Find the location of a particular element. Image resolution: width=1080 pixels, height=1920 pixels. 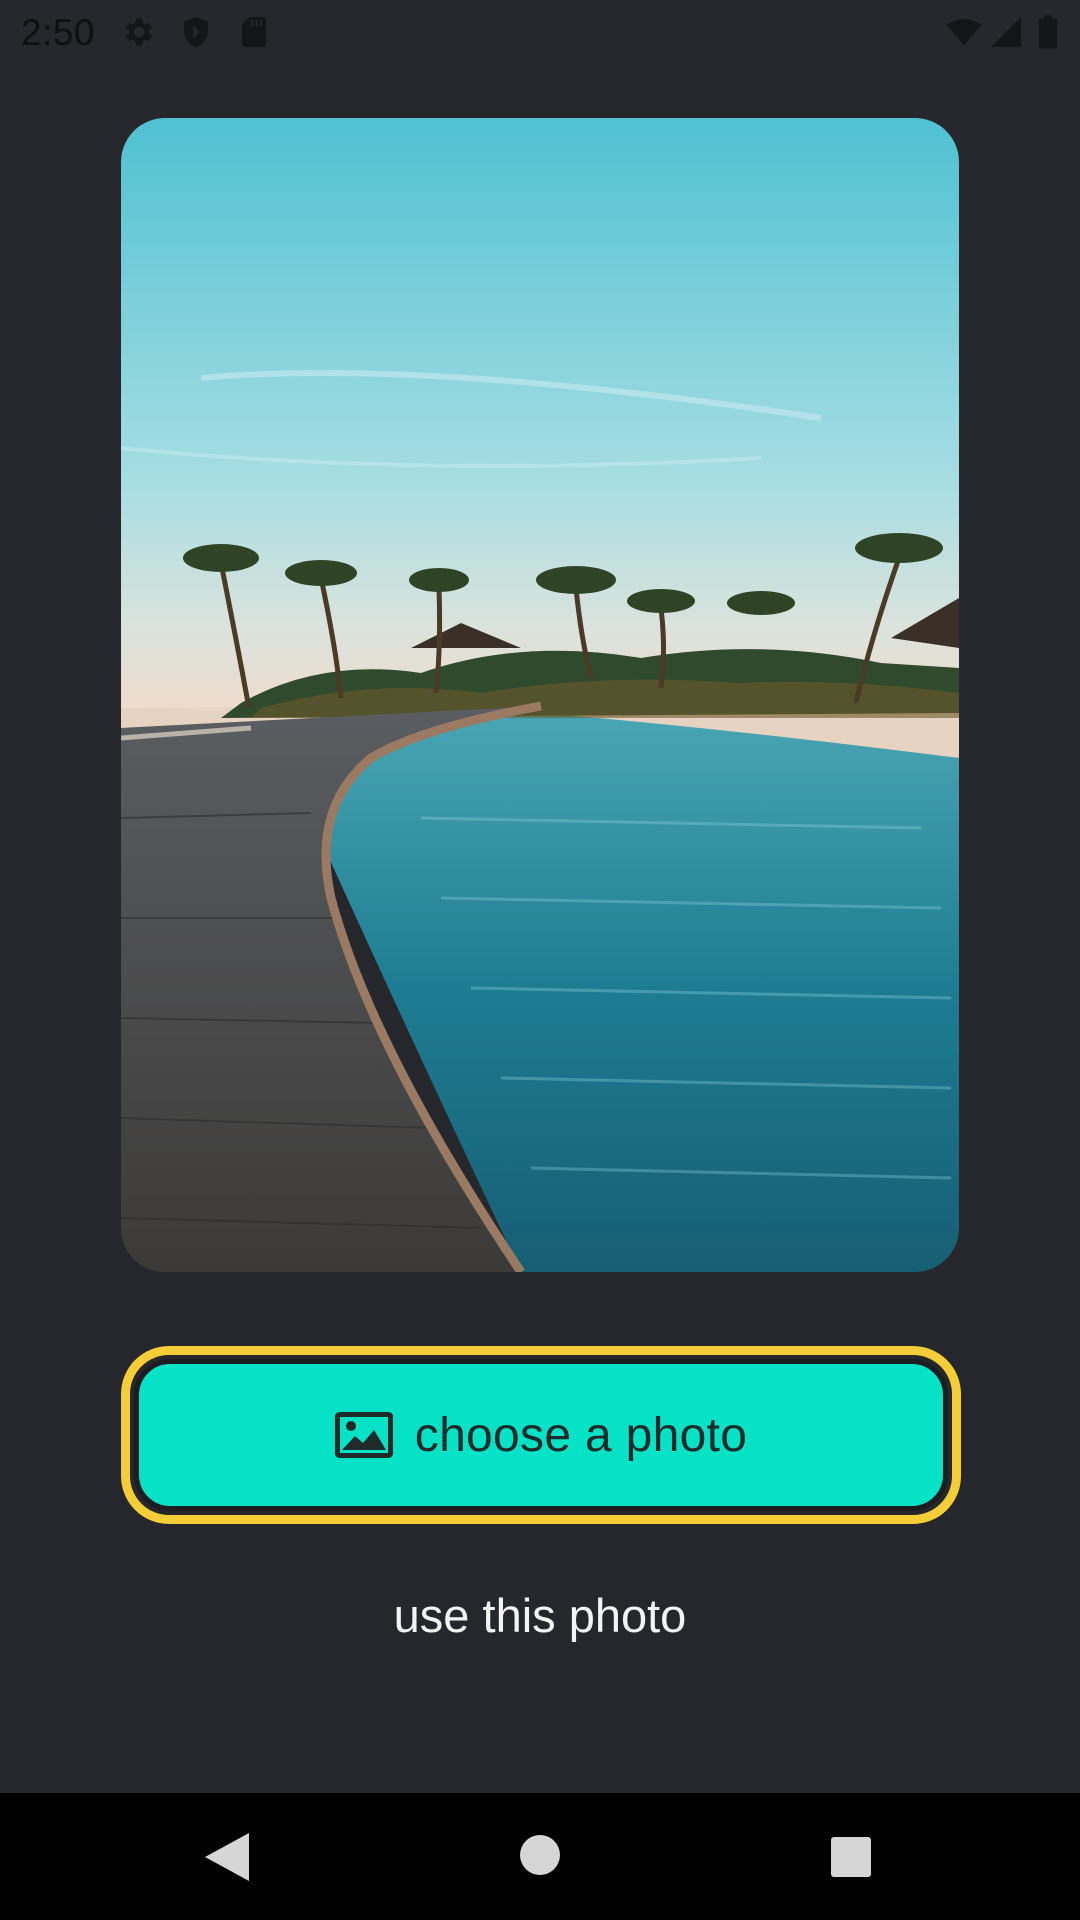

wifi-icon is located at coordinates (964, 32).